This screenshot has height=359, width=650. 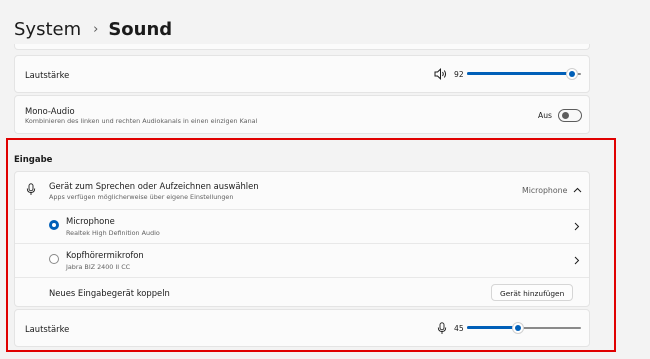 What do you see at coordinates (105, 255) in the screenshot?
I see `device-name: Kopfhörermikrofon` at bounding box center [105, 255].